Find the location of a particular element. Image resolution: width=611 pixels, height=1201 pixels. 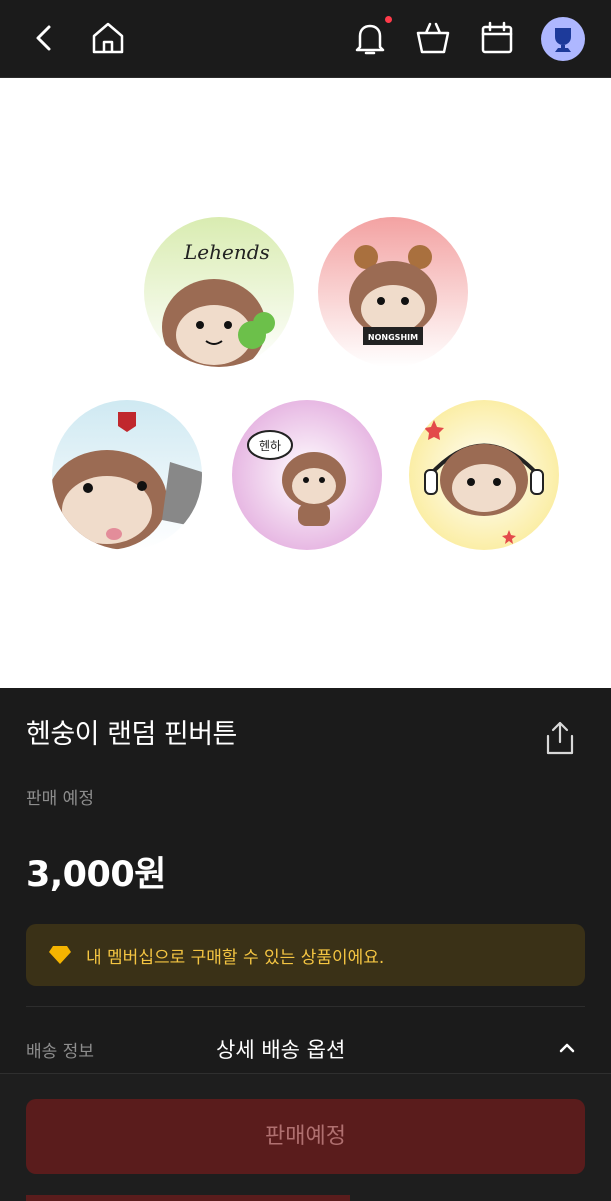

pin-badge-yellow is located at coordinates (484, 475).